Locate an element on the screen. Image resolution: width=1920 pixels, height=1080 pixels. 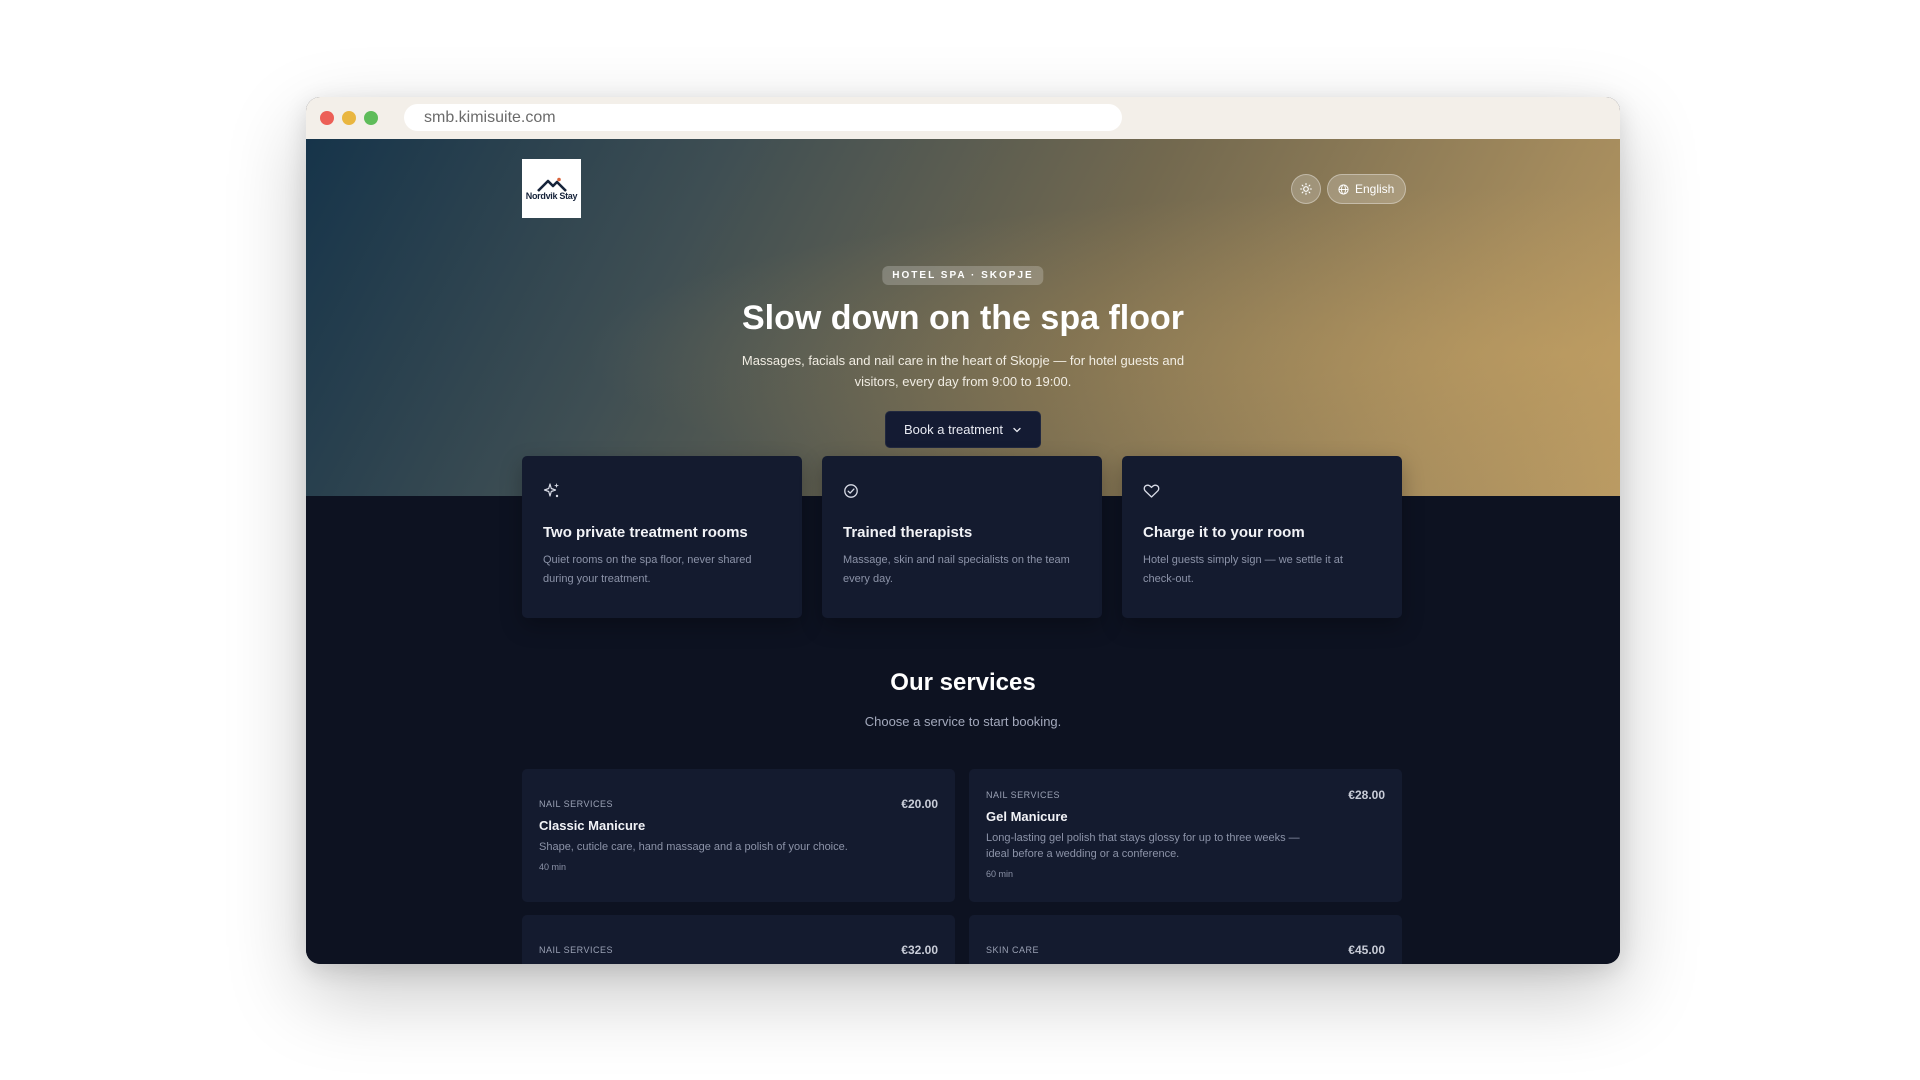
feature-title: Two private treatment rooms is located at coordinates (645, 532).